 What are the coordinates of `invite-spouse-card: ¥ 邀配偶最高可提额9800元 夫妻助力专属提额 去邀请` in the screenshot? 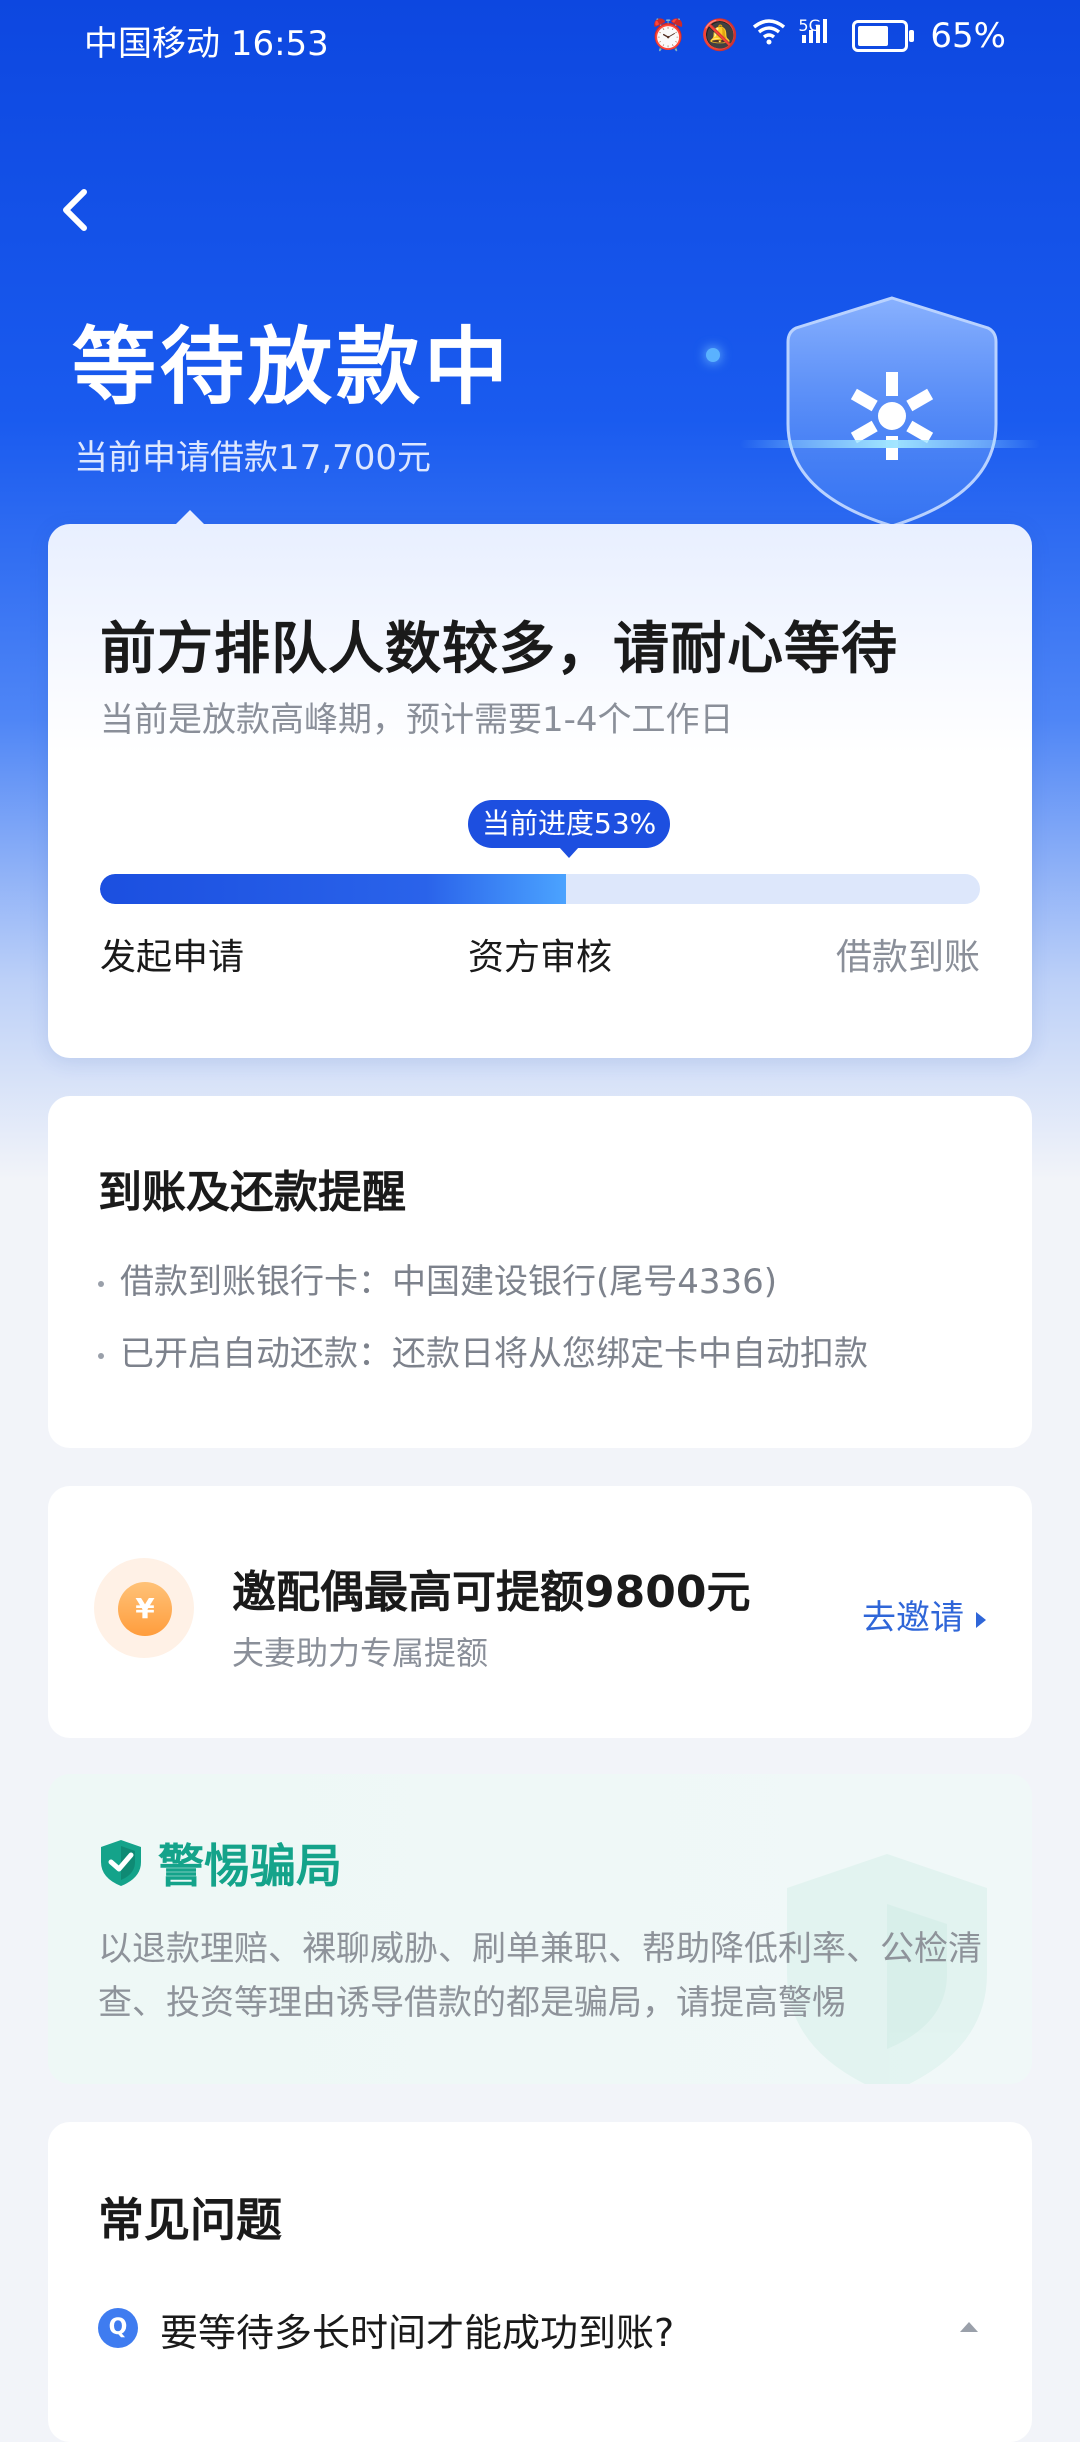 It's located at (540, 1612).